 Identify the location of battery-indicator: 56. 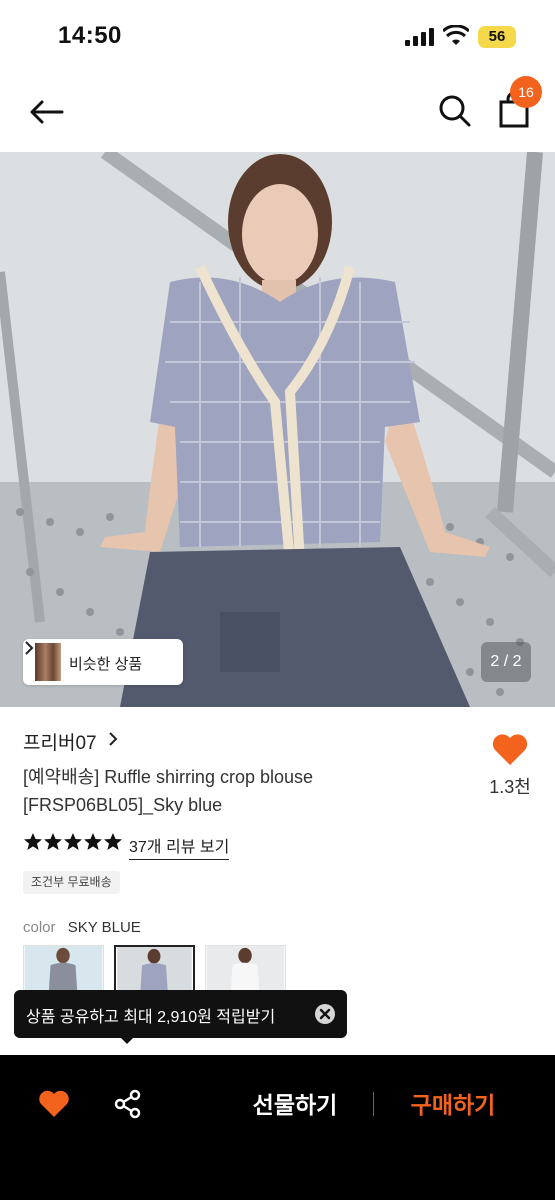
(497, 37).